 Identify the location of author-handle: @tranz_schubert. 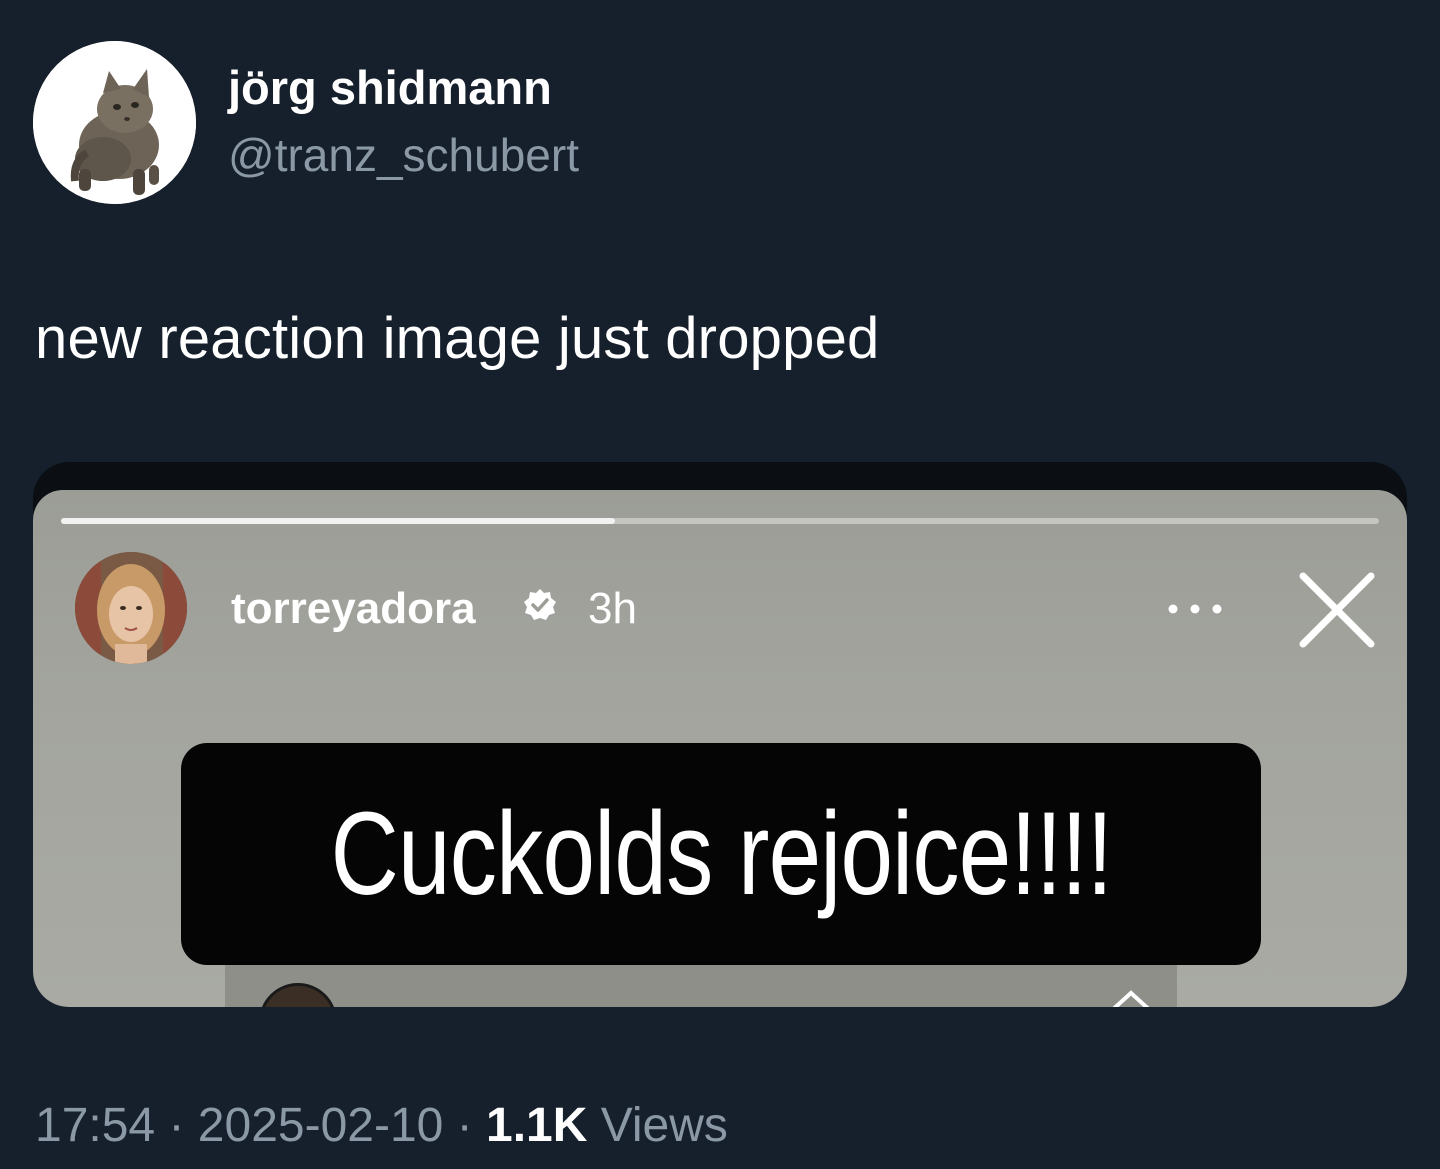
(403, 155).